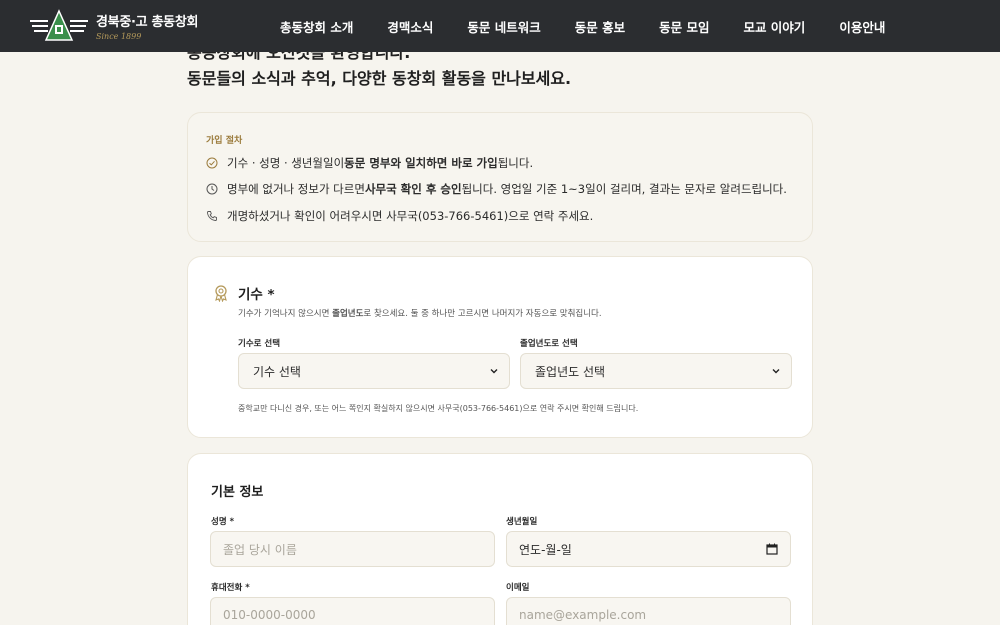 The height and width of the screenshot is (625, 1000). I want to click on generation-select: 기수 선택, so click(374, 371).